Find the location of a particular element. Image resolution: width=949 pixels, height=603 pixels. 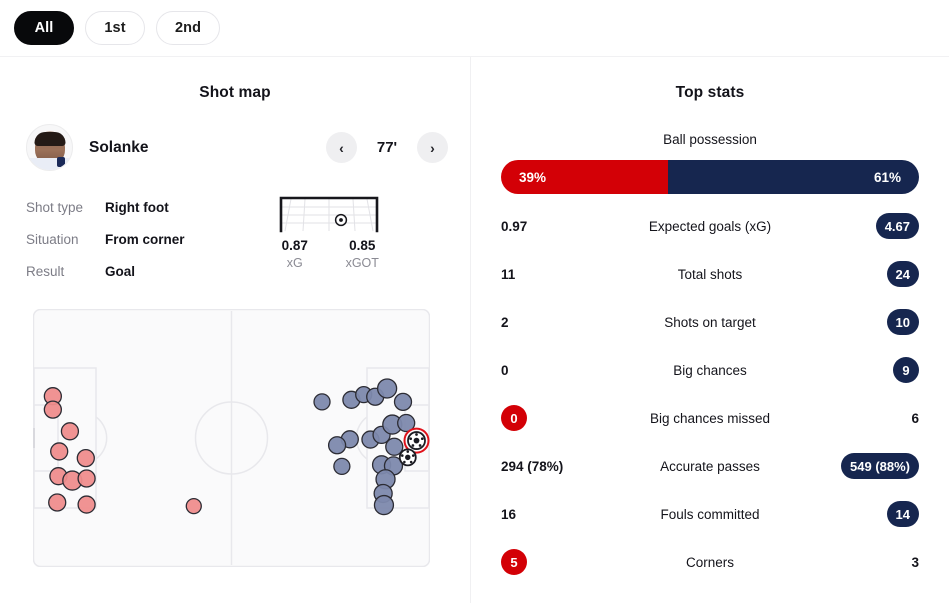

stat-name: Big chances missed is located at coordinates (710, 418).